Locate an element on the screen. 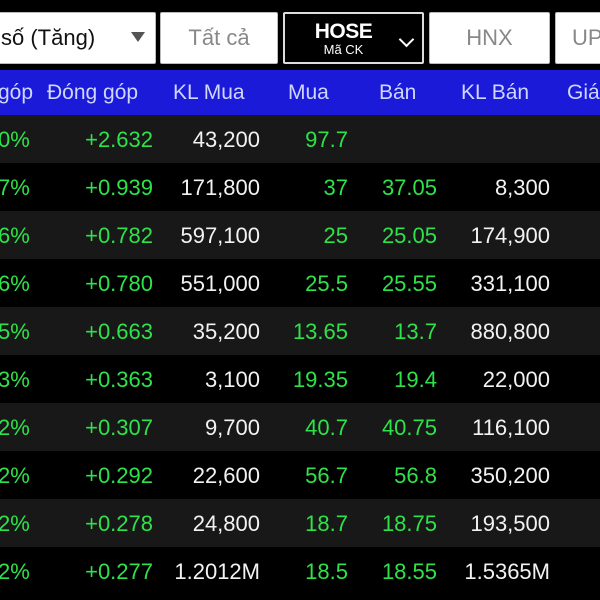 The height and width of the screenshot is (600, 600). cell-buy: 25 is located at coordinates (335, 235).